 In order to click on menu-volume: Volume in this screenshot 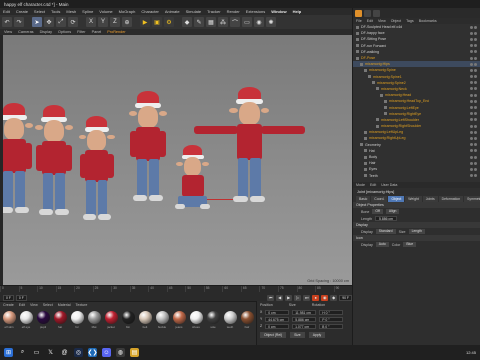, I will do `click(105, 11)`.